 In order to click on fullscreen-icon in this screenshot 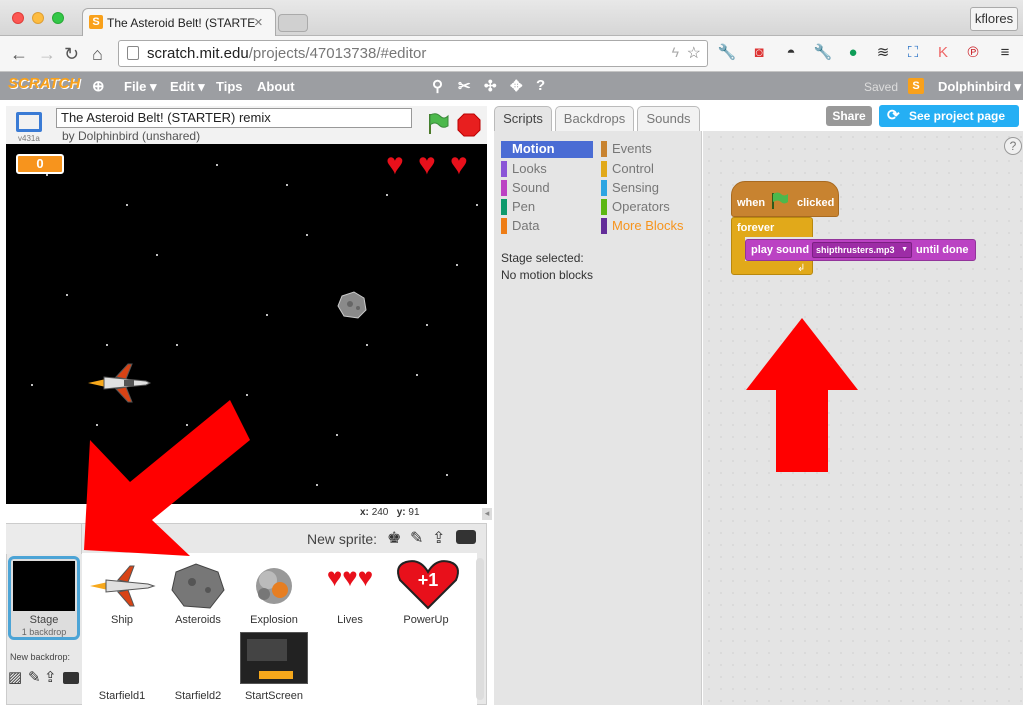, I will do `click(29, 122)`.